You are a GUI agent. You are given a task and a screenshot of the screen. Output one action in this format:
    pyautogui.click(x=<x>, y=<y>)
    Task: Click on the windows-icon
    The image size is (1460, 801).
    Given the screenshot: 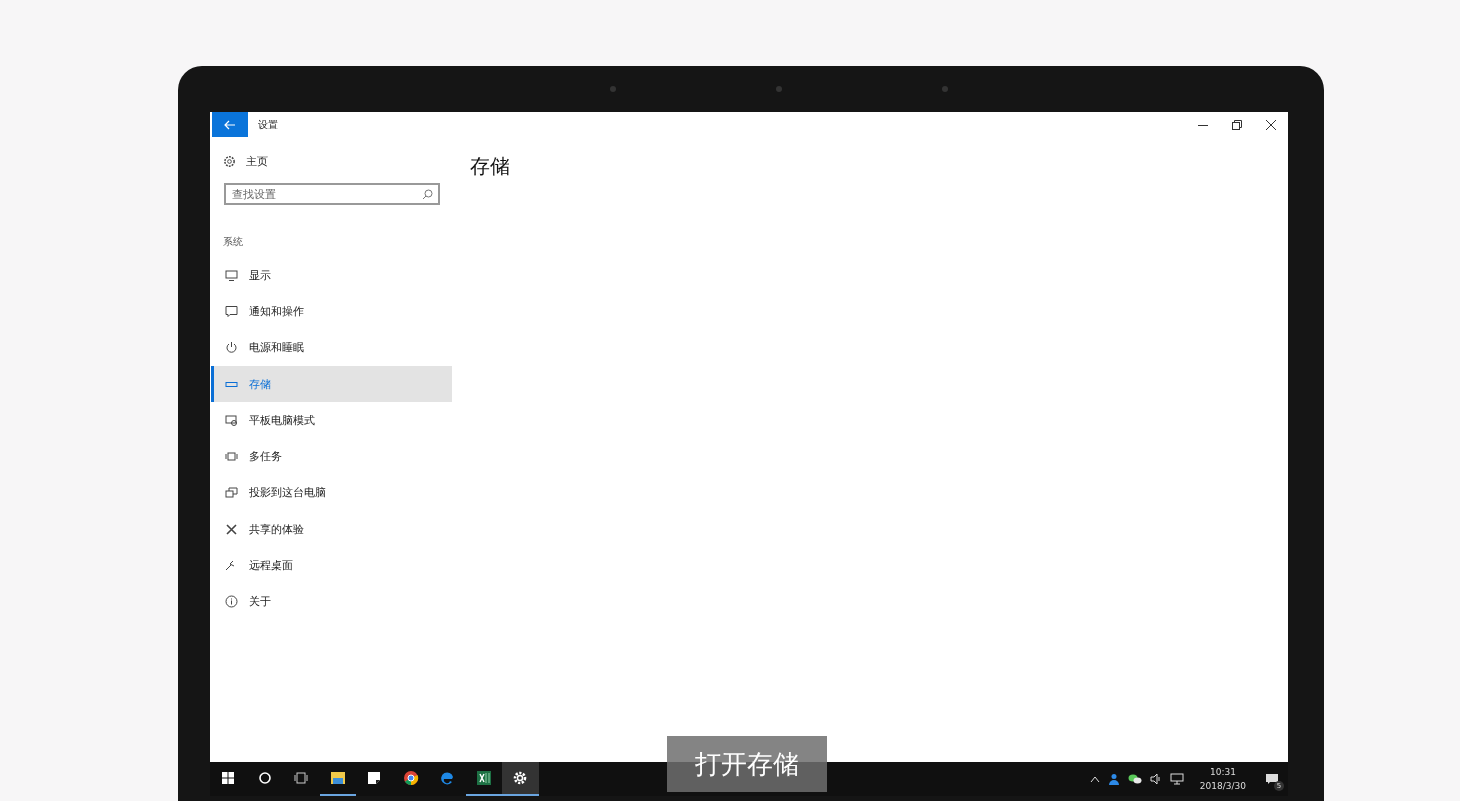 What is the action you would take?
    pyautogui.click(x=228, y=778)
    